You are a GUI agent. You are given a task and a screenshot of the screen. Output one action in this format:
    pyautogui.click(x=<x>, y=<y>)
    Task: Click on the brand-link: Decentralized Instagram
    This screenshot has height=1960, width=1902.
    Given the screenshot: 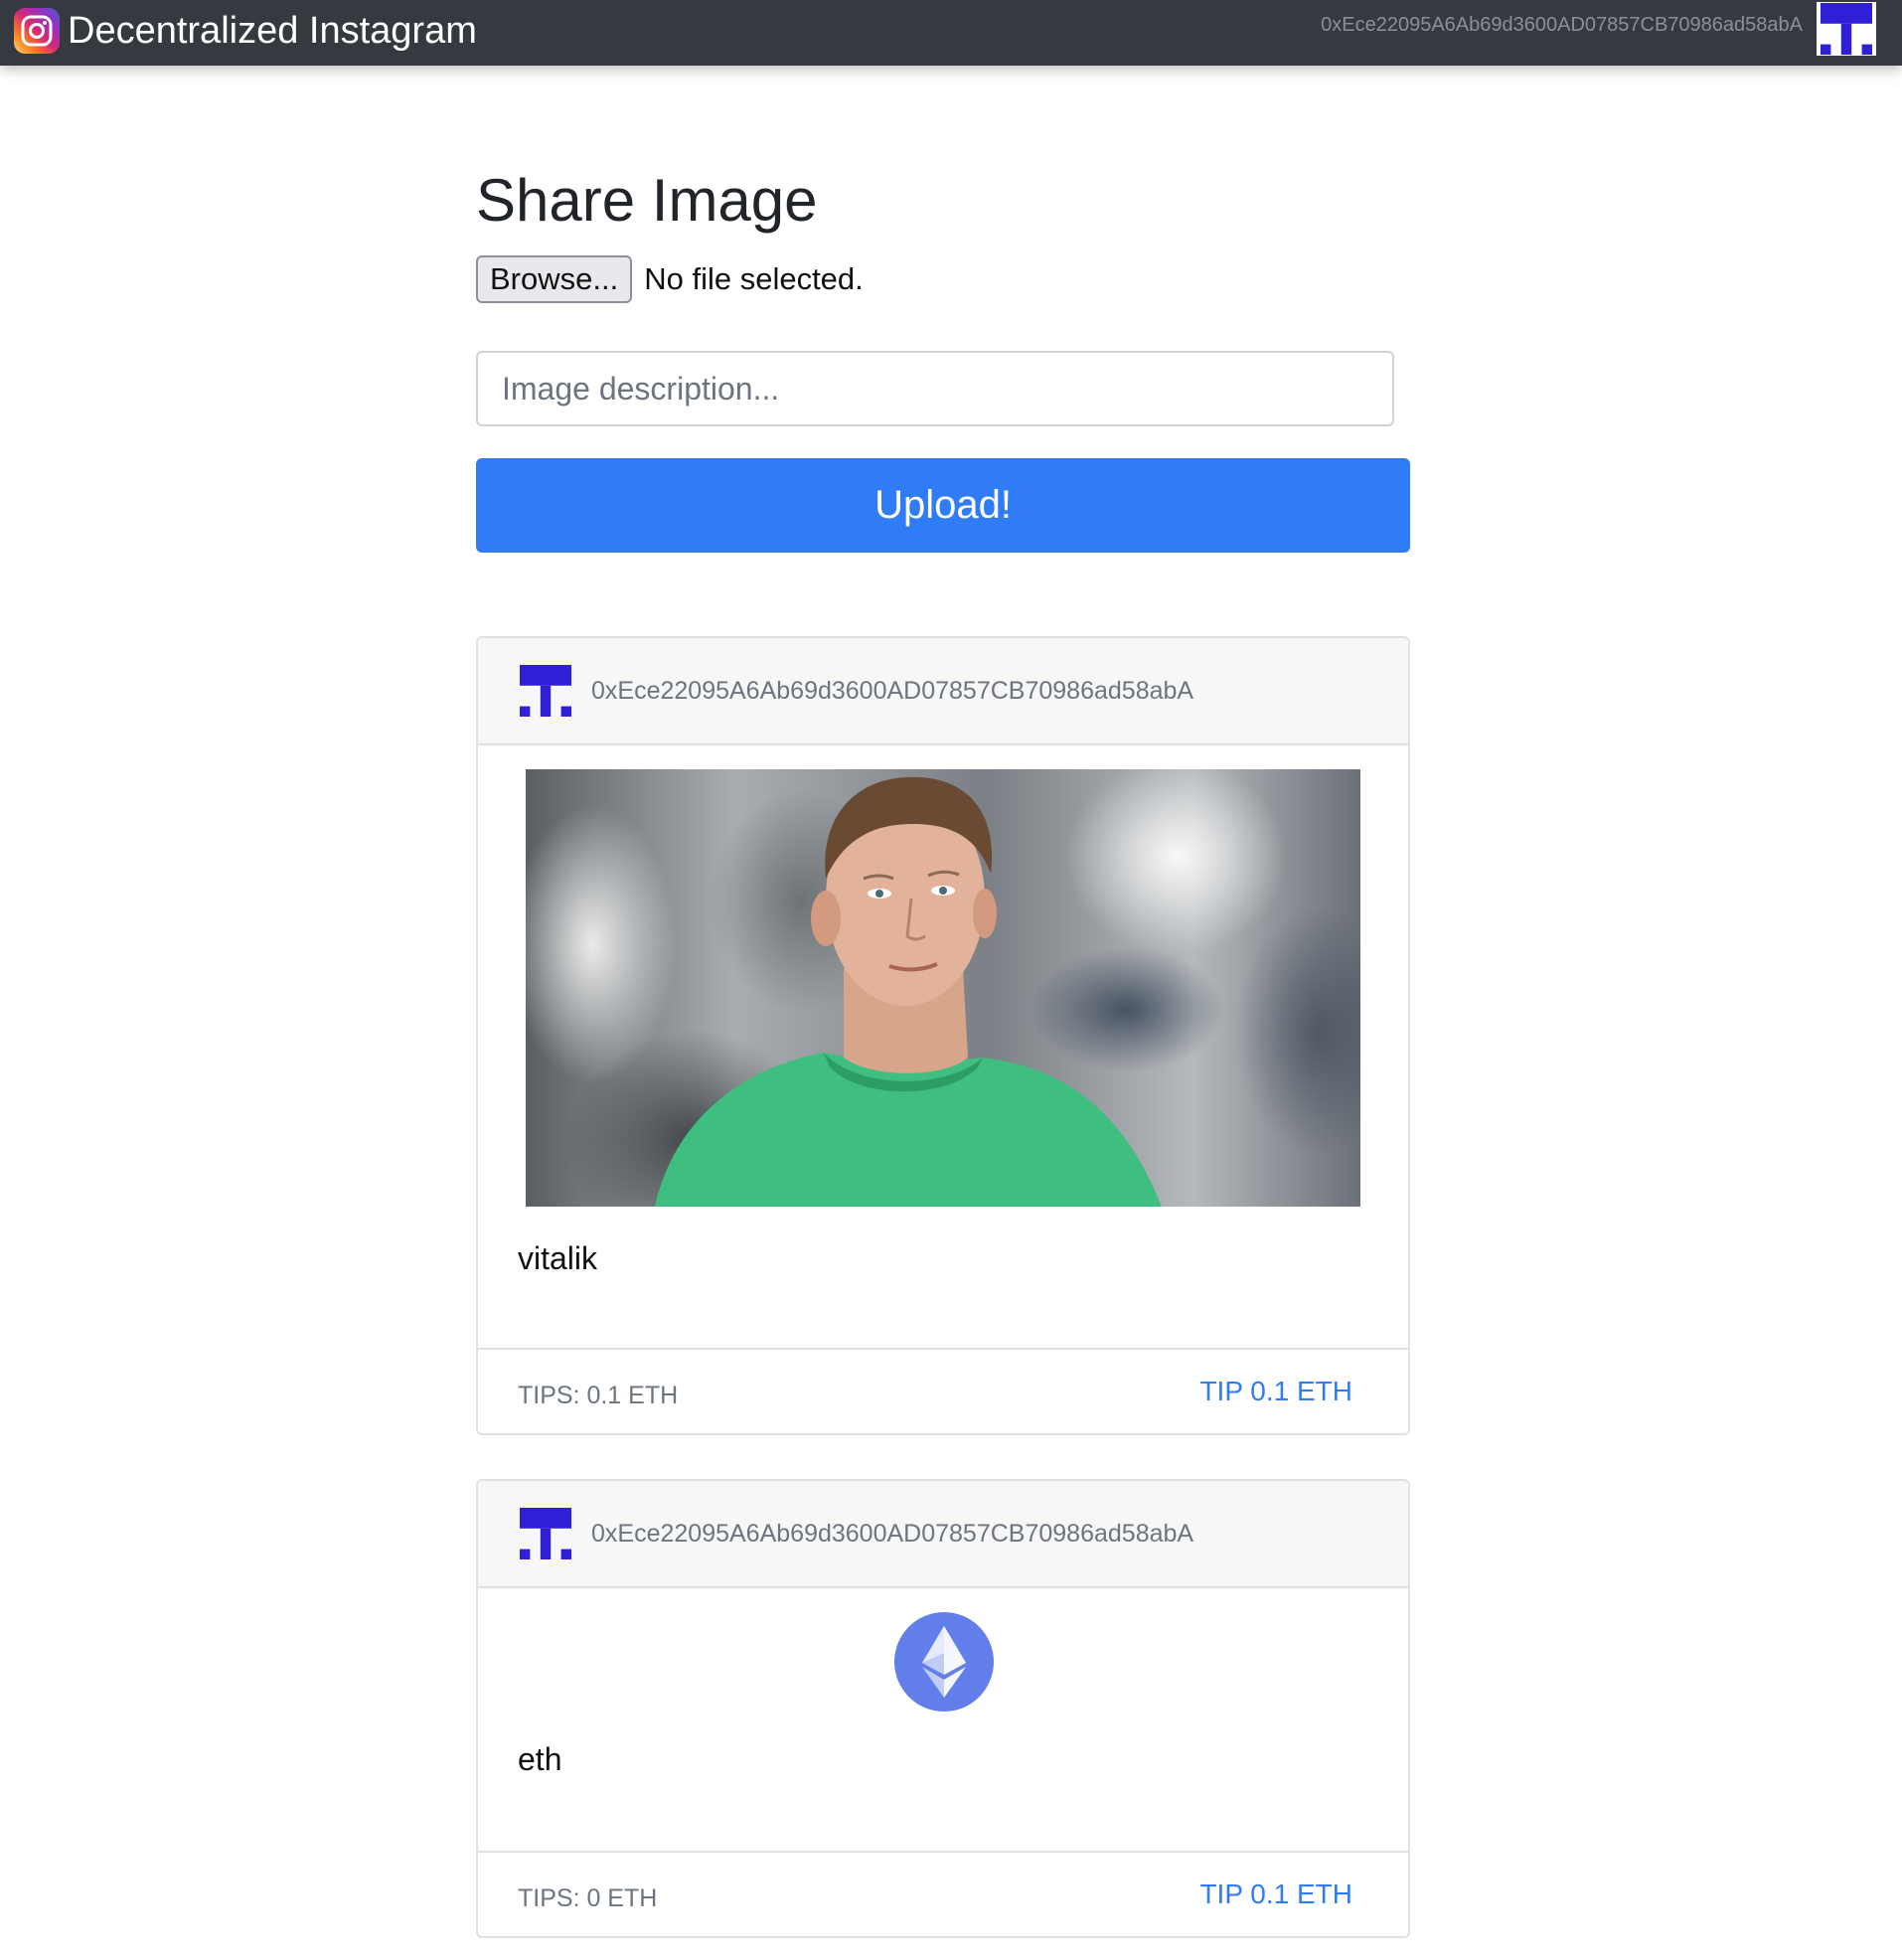 What is the action you would take?
    pyautogui.click(x=245, y=31)
    